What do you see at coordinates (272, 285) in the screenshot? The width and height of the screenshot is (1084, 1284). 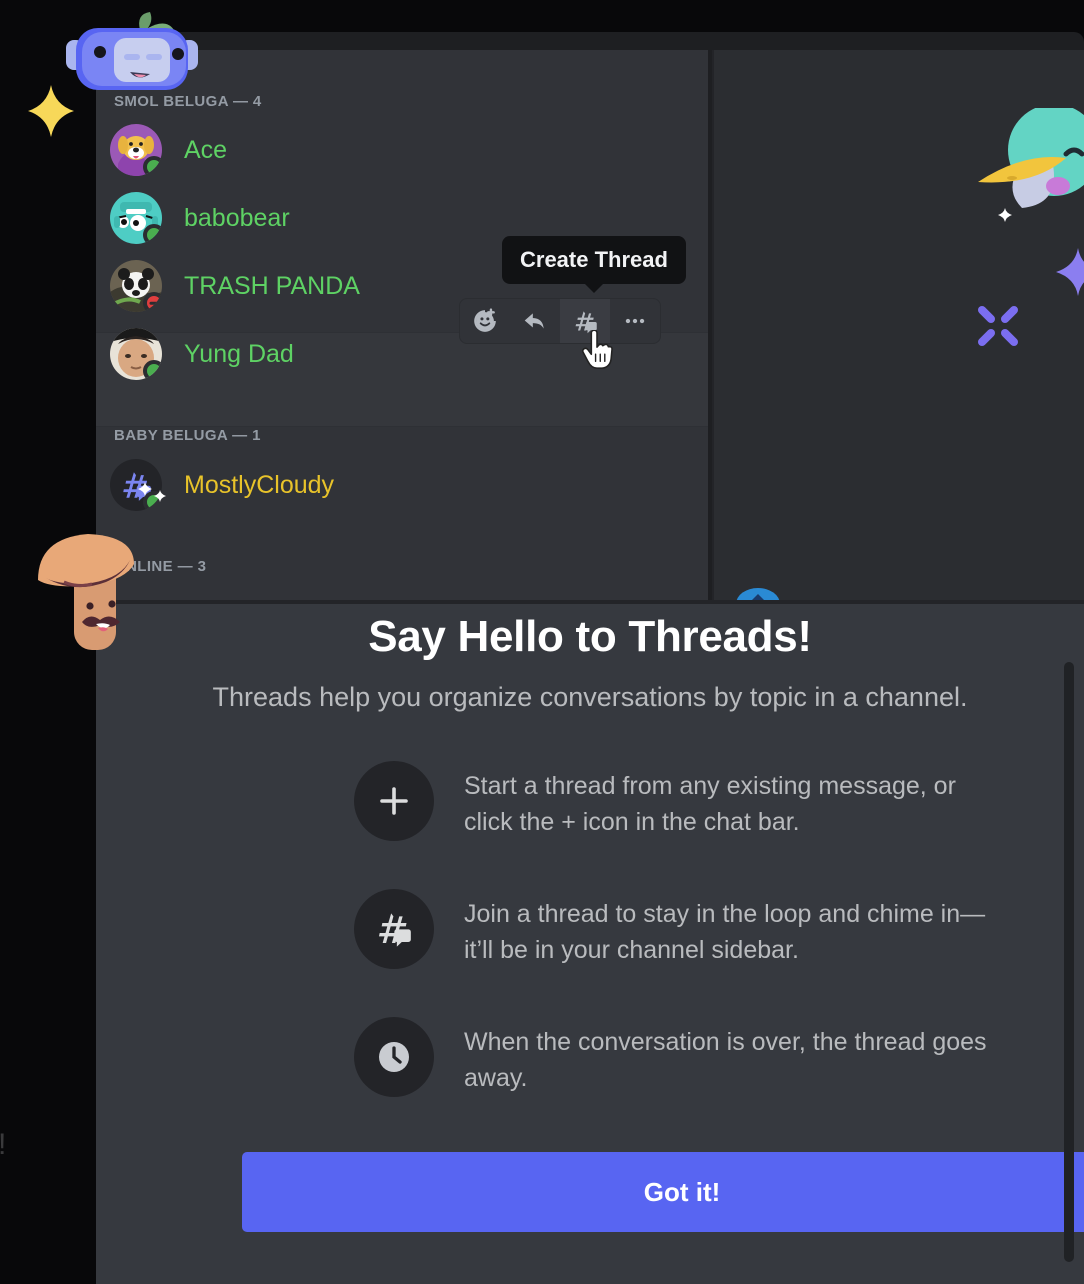 I see `member-name: TRASH PANDA` at bounding box center [272, 285].